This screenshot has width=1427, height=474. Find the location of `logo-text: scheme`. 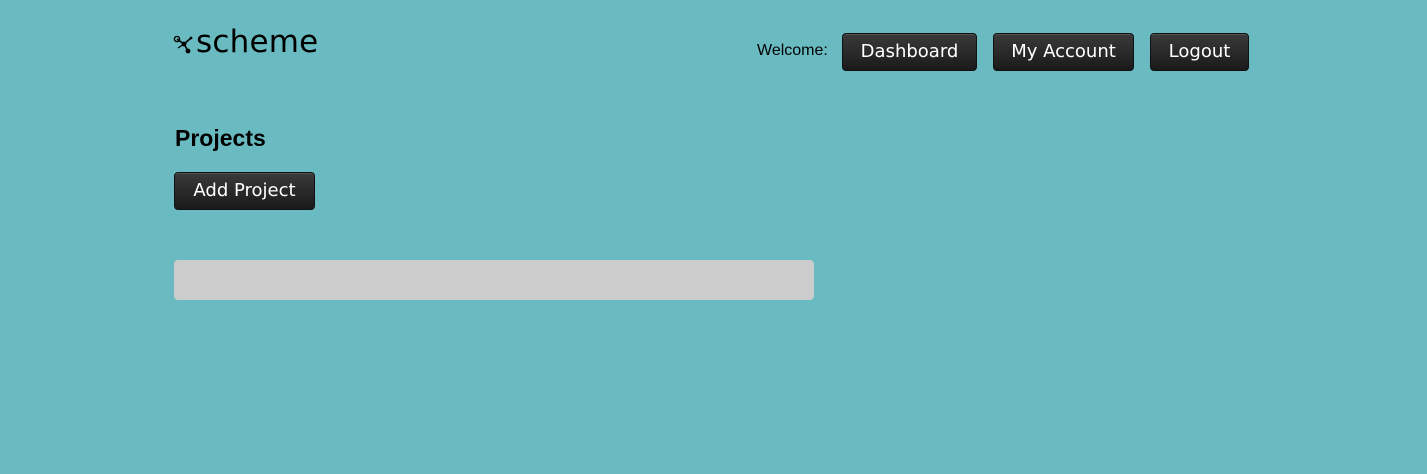

logo-text: scheme is located at coordinates (257, 42).